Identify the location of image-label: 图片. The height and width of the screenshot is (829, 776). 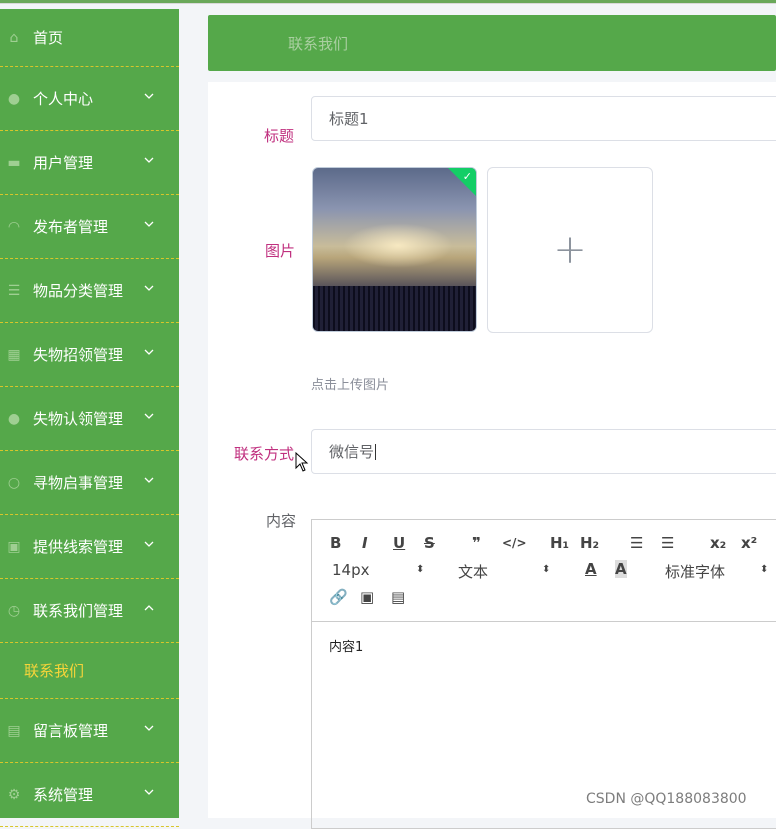
(280, 251).